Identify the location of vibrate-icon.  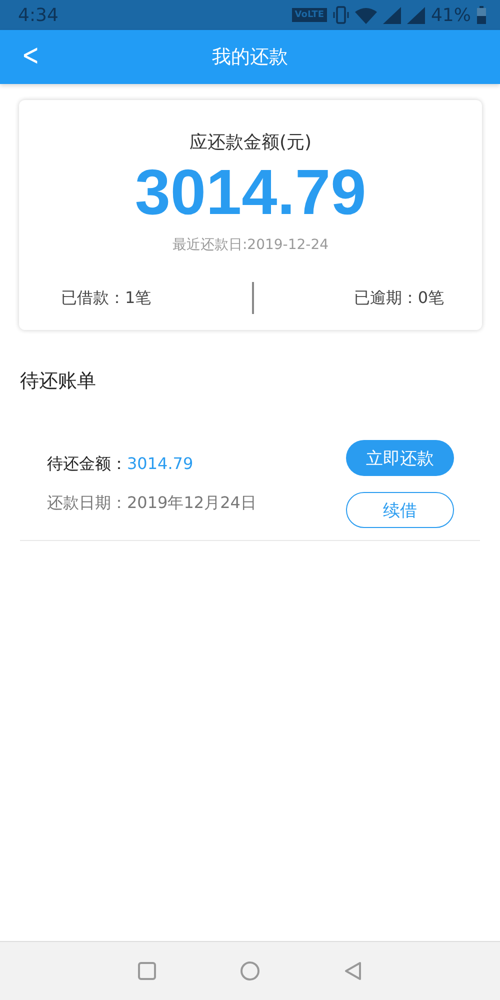
(340, 15).